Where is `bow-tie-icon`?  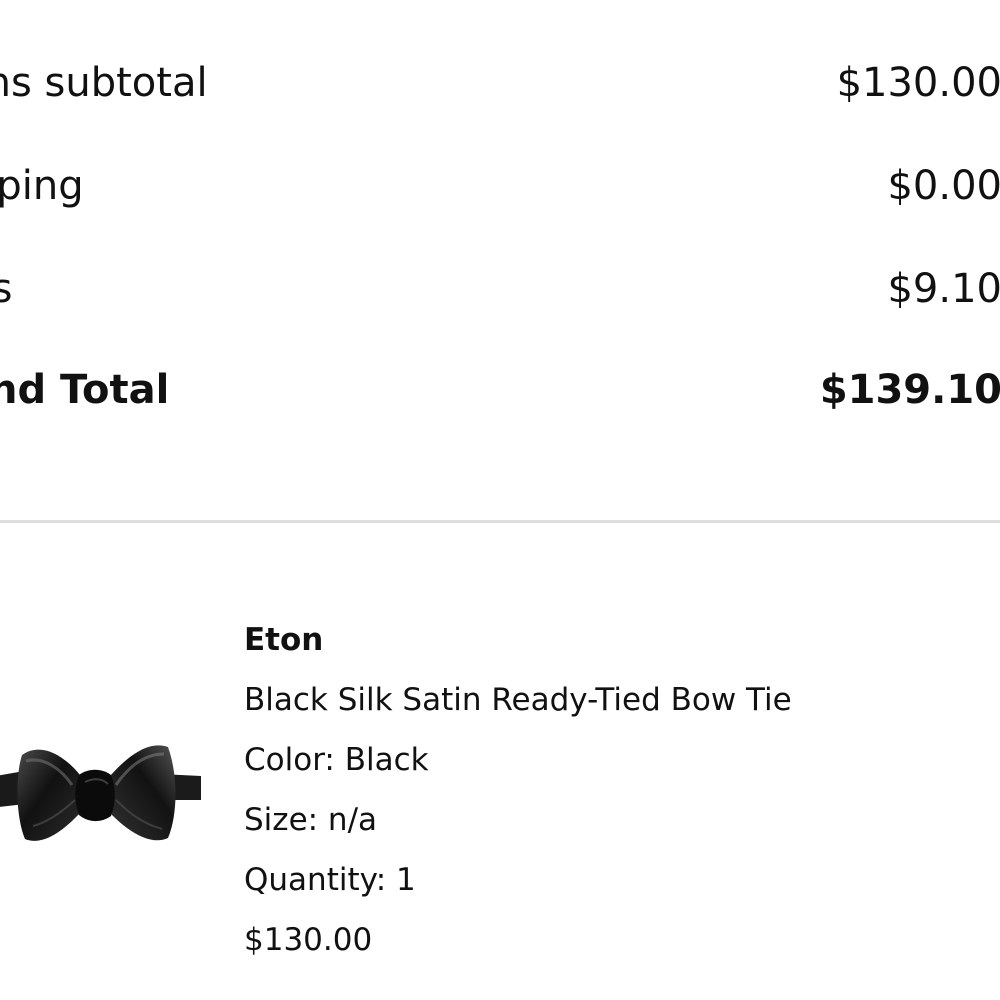 bow-tie-icon is located at coordinates (100, 793).